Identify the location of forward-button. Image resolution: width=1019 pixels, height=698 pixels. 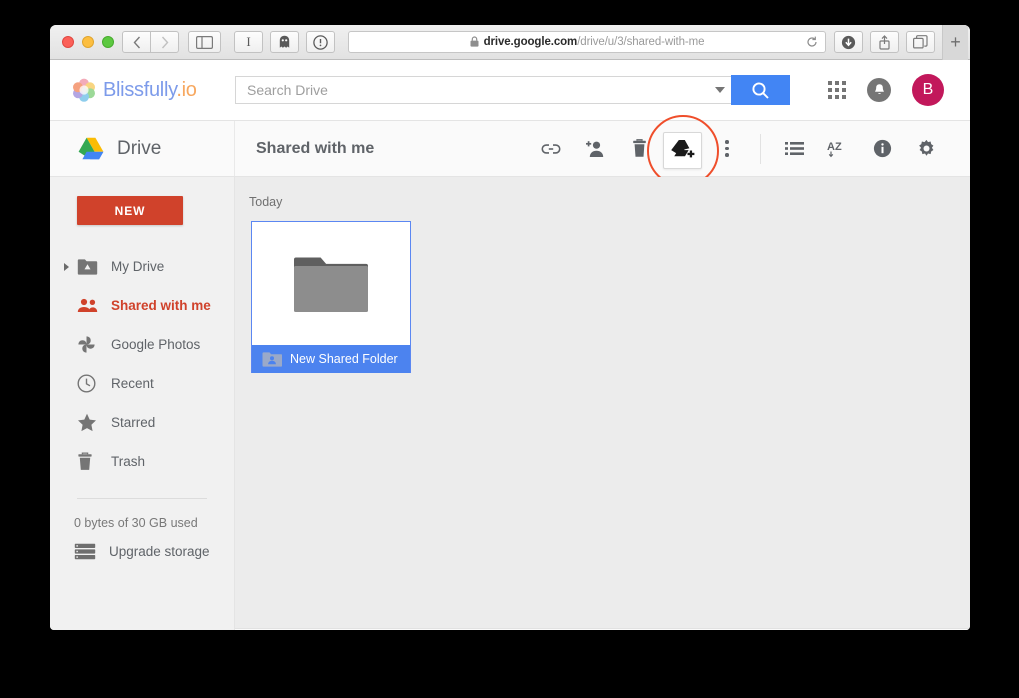
(164, 42).